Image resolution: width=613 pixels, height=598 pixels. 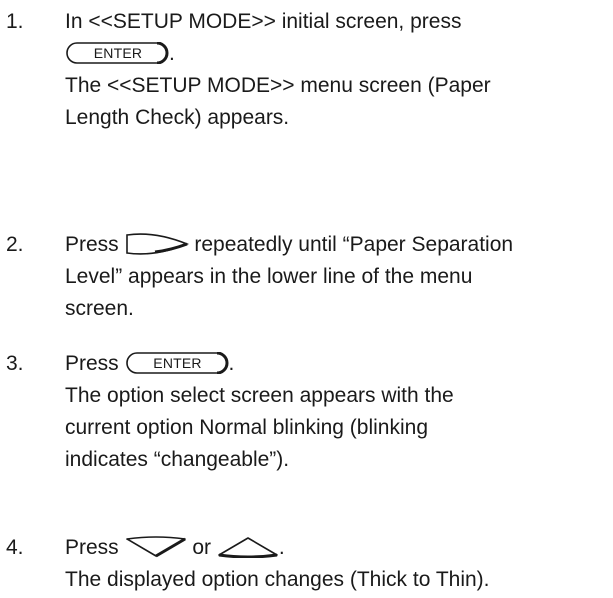 I want to click on description-line: screen., so click(x=99, y=308).